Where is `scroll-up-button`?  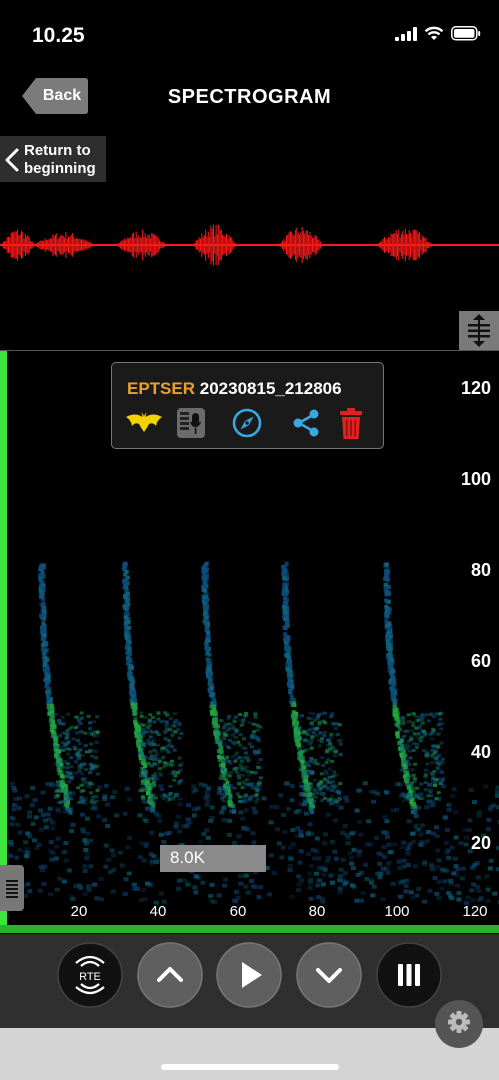
scroll-up-button is located at coordinates (170, 975).